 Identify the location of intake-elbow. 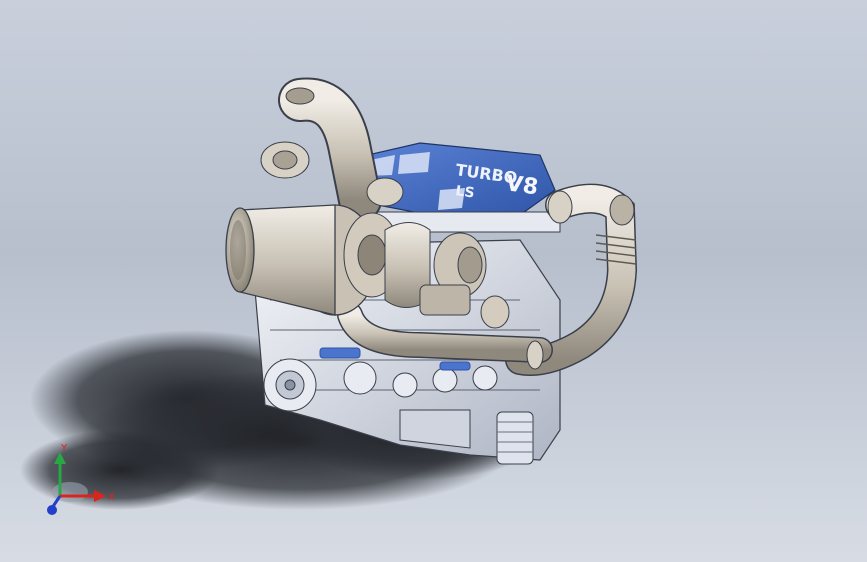
(321, 149).